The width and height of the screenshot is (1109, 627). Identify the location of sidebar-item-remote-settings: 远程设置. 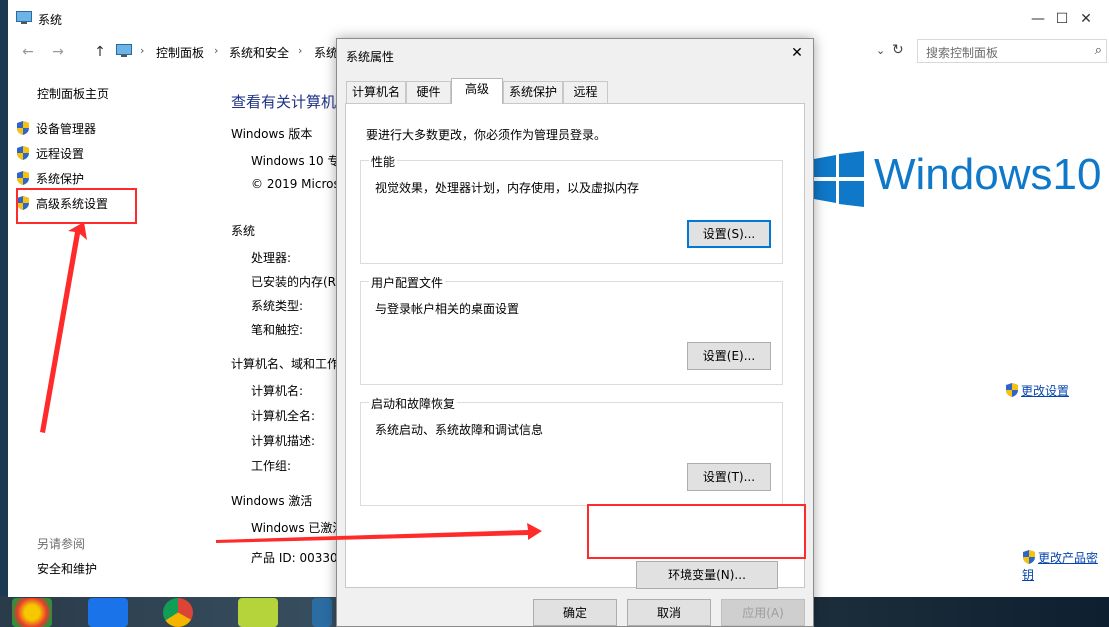
(50, 153).